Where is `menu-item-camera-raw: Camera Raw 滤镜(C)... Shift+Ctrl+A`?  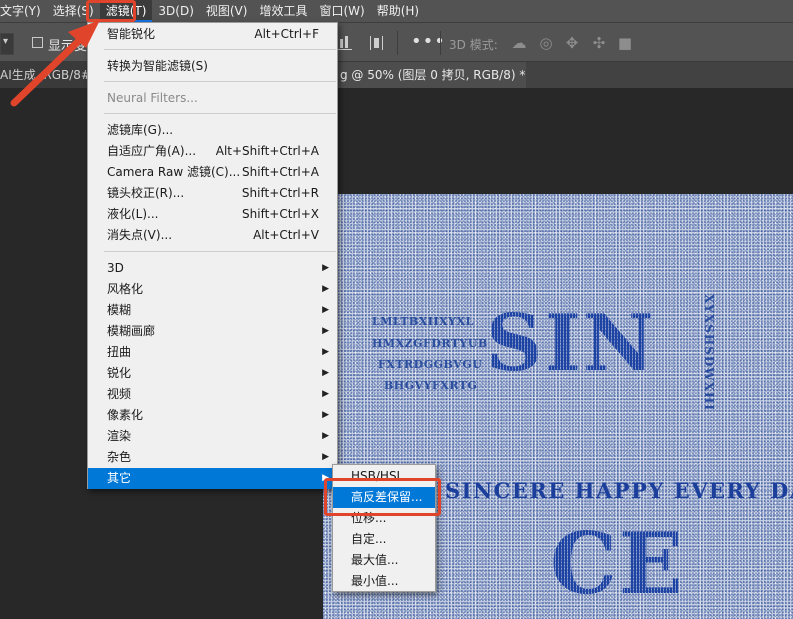
menu-item-camera-raw: Camera Raw 滤镜(C)... Shift+Ctrl+A is located at coordinates (212, 172).